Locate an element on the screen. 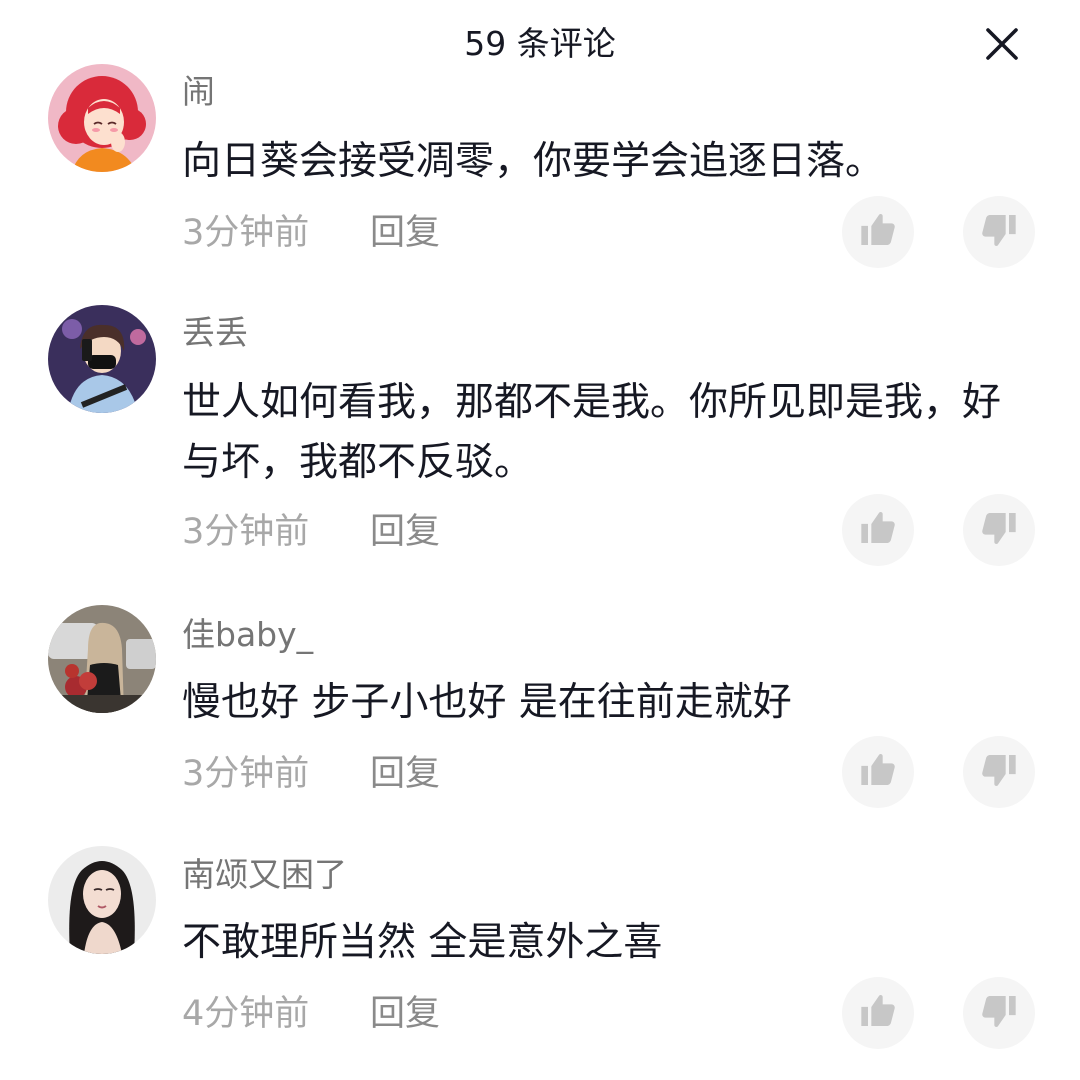 Image resolution: width=1080 pixels, height=1080 pixels. comment-count-title: 59 条评论 is located at coordinates (540, 43).